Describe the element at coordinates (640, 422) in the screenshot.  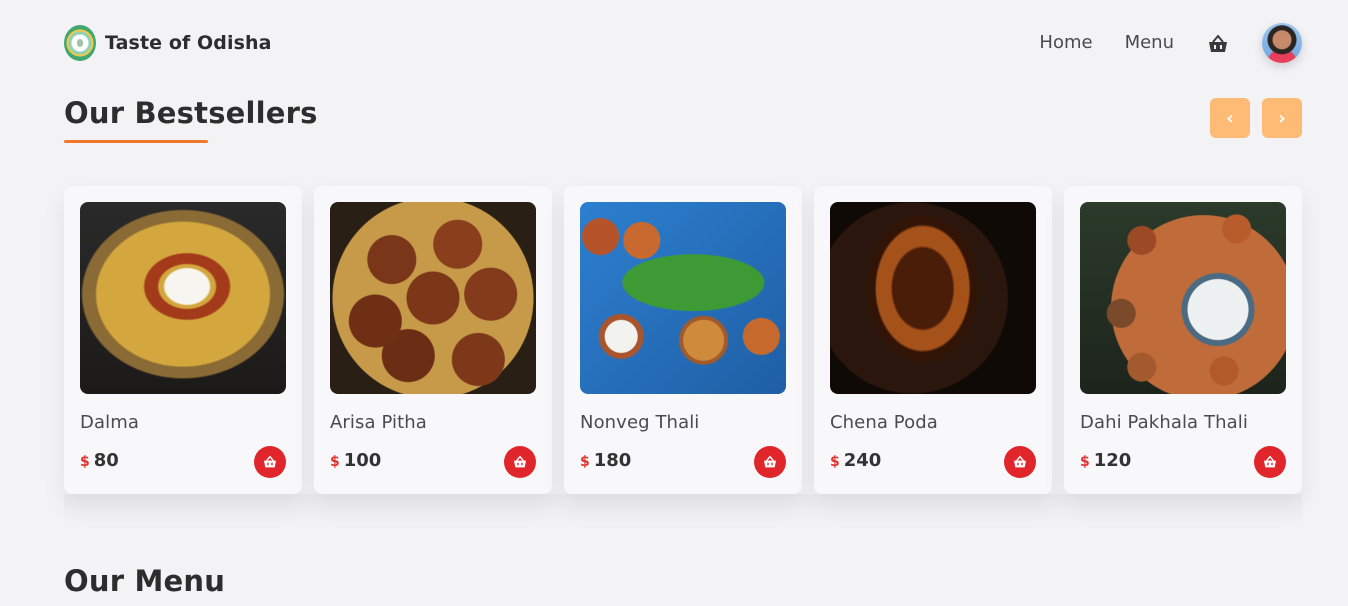
I see `product-name: Nonveg Thali` at that location.